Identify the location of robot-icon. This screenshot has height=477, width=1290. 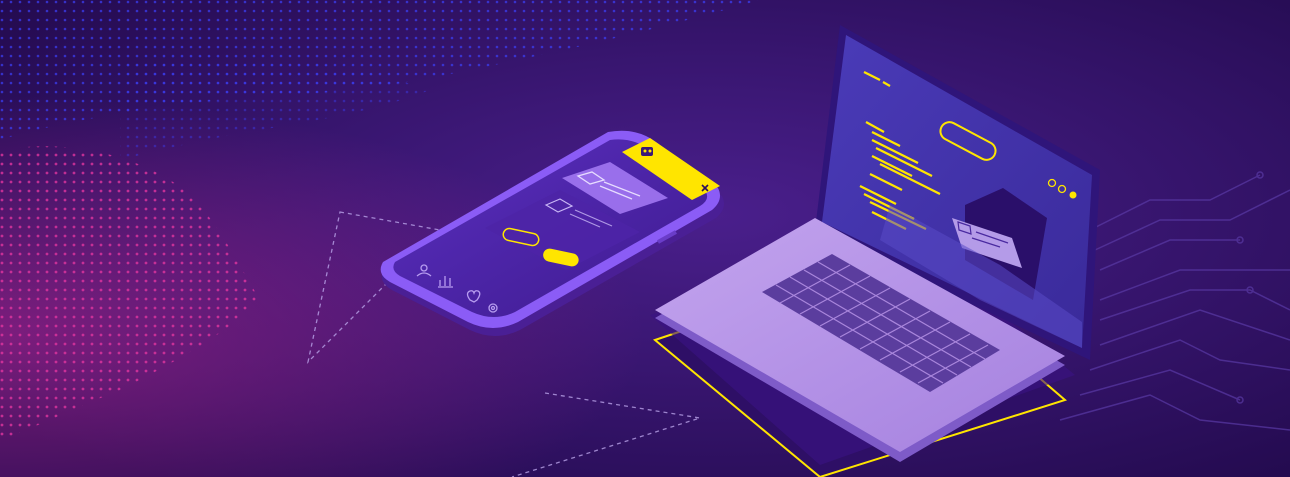
(647, 151).